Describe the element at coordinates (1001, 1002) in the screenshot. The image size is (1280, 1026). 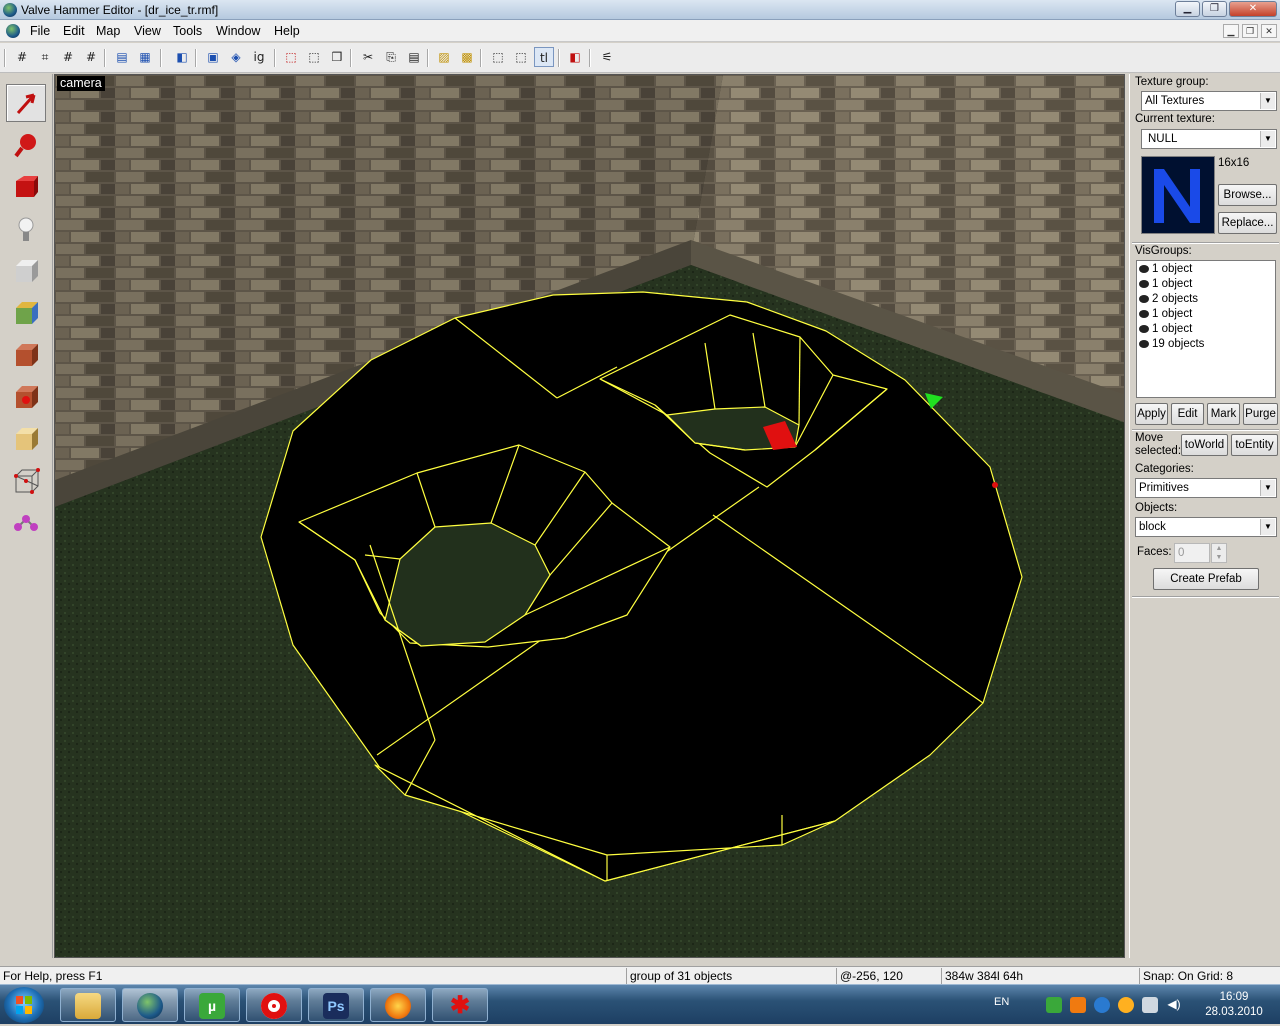
I see `language-indicator: EN` at that location.